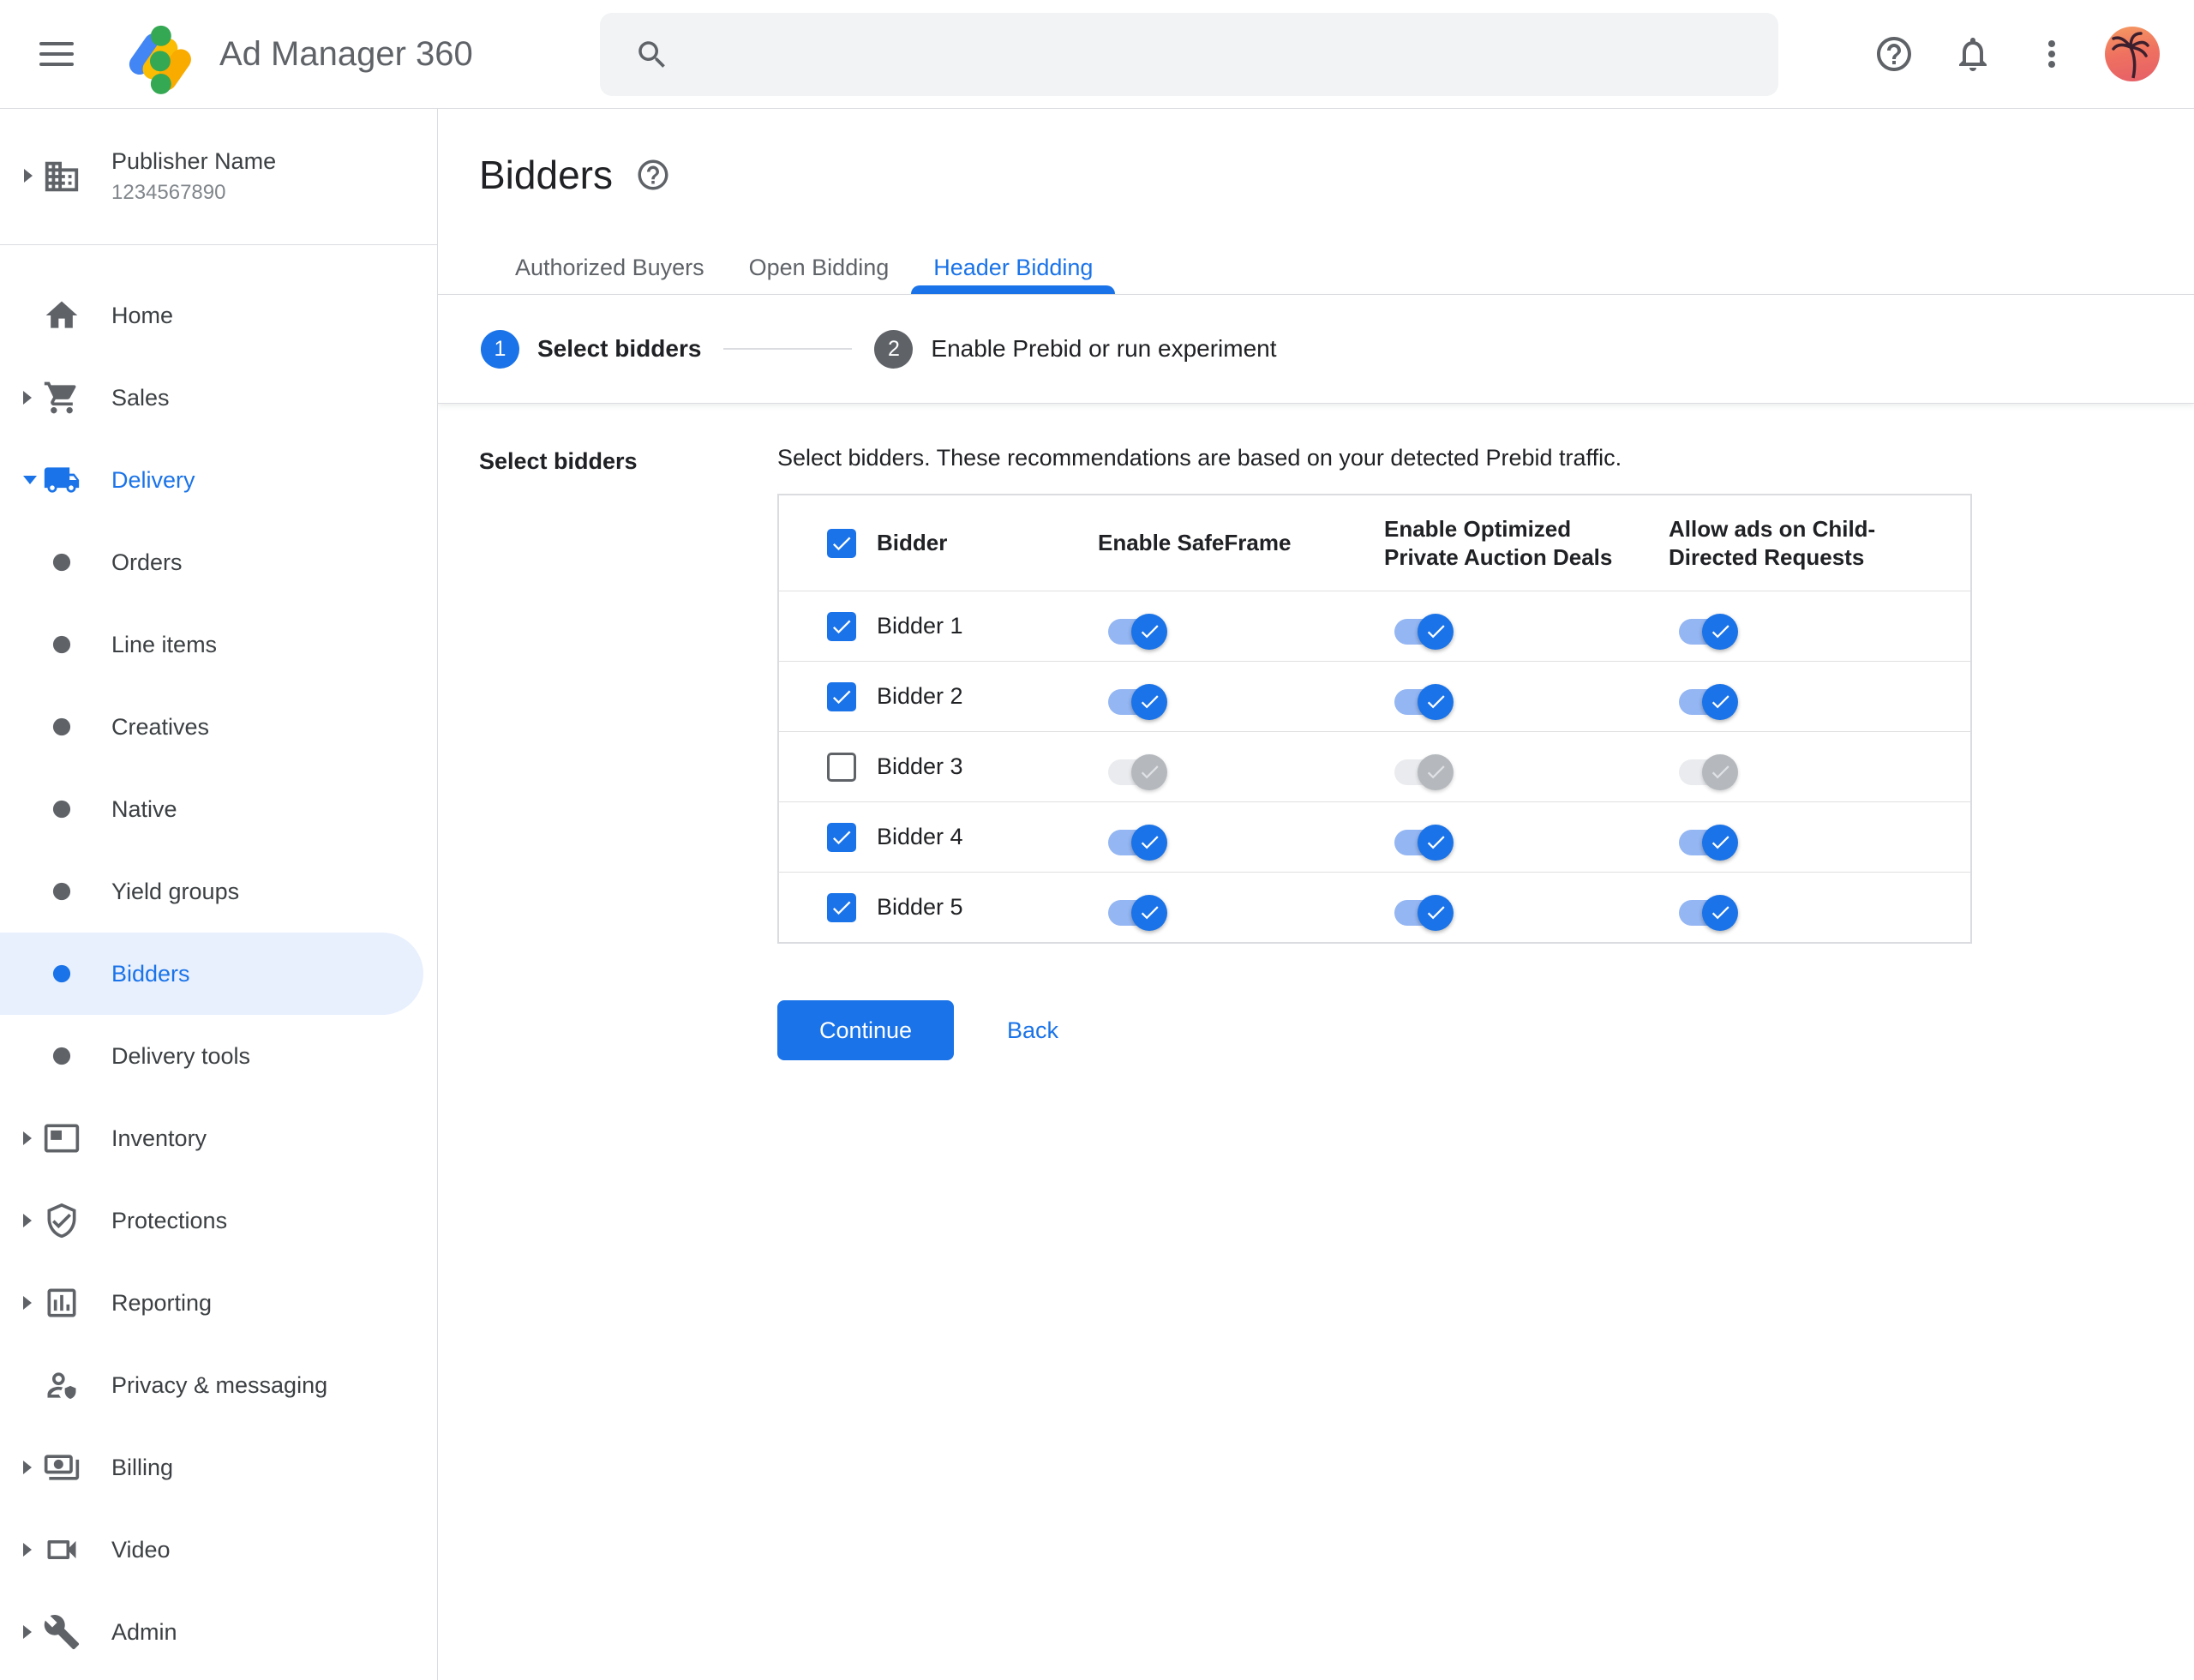 The image size is (2194, 1680). Describe the element at coordinates (169, 1220) in the screenshot. I see `sidebar-item-label: Protections` at that location.